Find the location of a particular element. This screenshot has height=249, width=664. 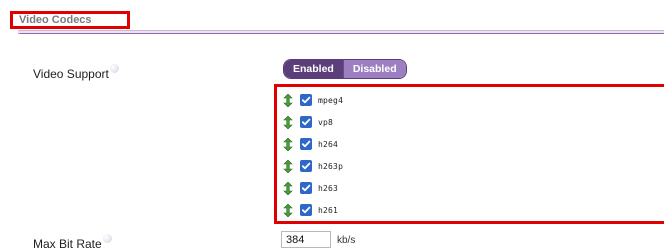

disabled-toggle-button: Disabled is located at coordinates (374, 69).